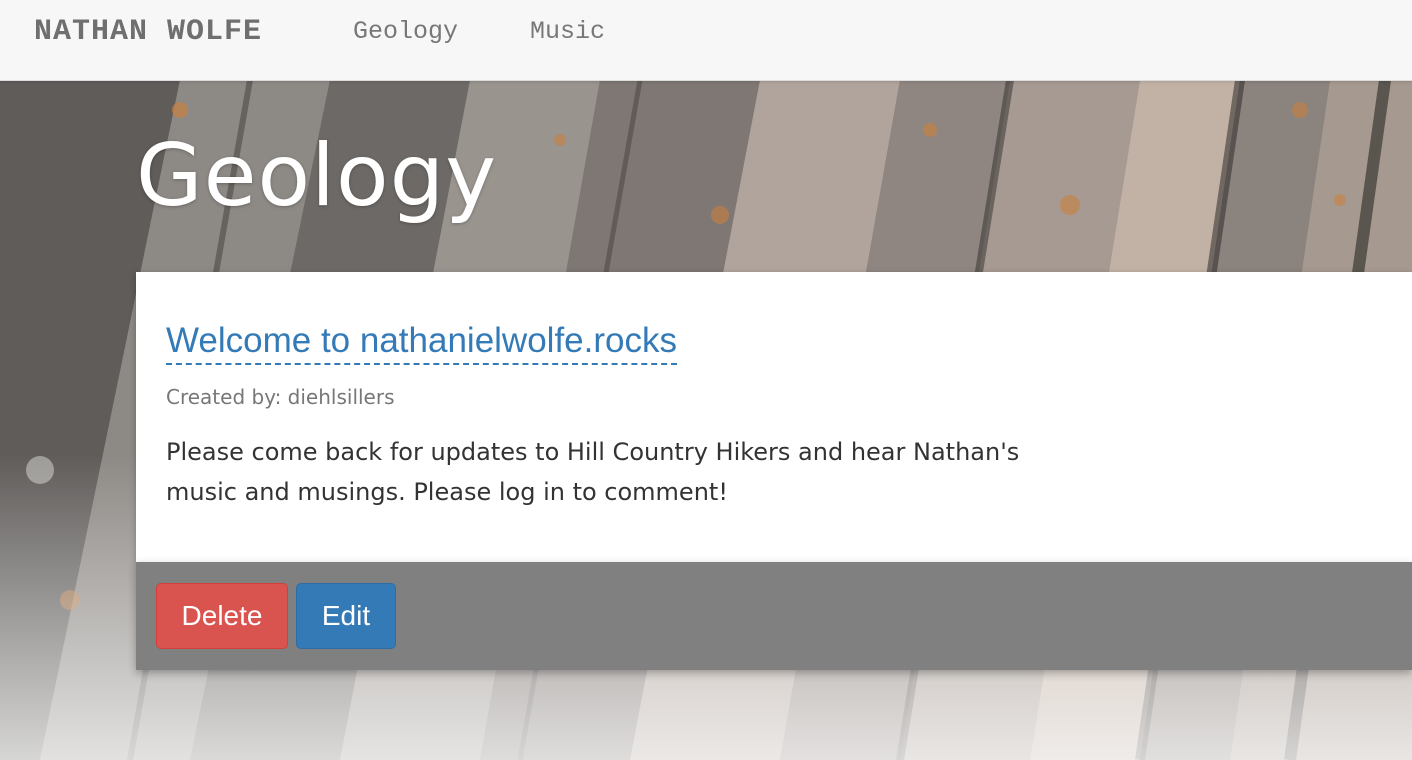 This screenshot has height=760, width=1412. Describe the element at coordinates (405, 32) in the screenshot. I see `nav-link-geology: Geology` at that location.